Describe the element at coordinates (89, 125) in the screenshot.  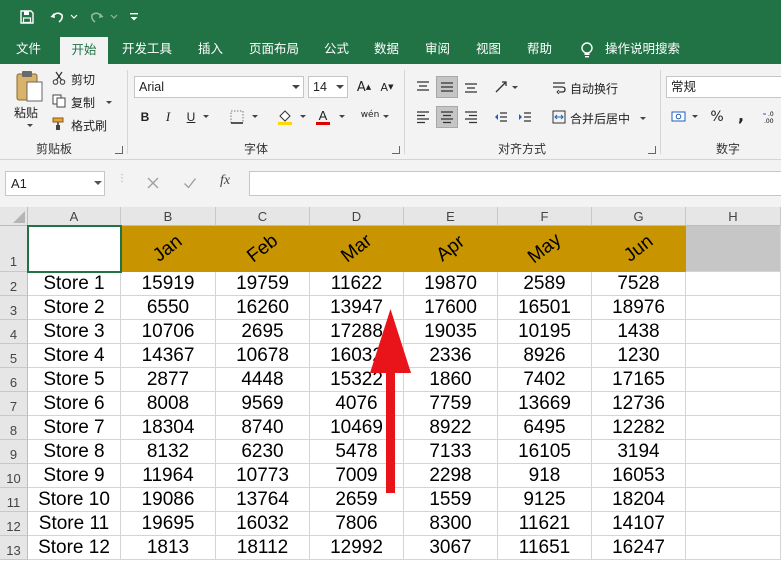
I see `format-painter-button: 格式刷` at that location.